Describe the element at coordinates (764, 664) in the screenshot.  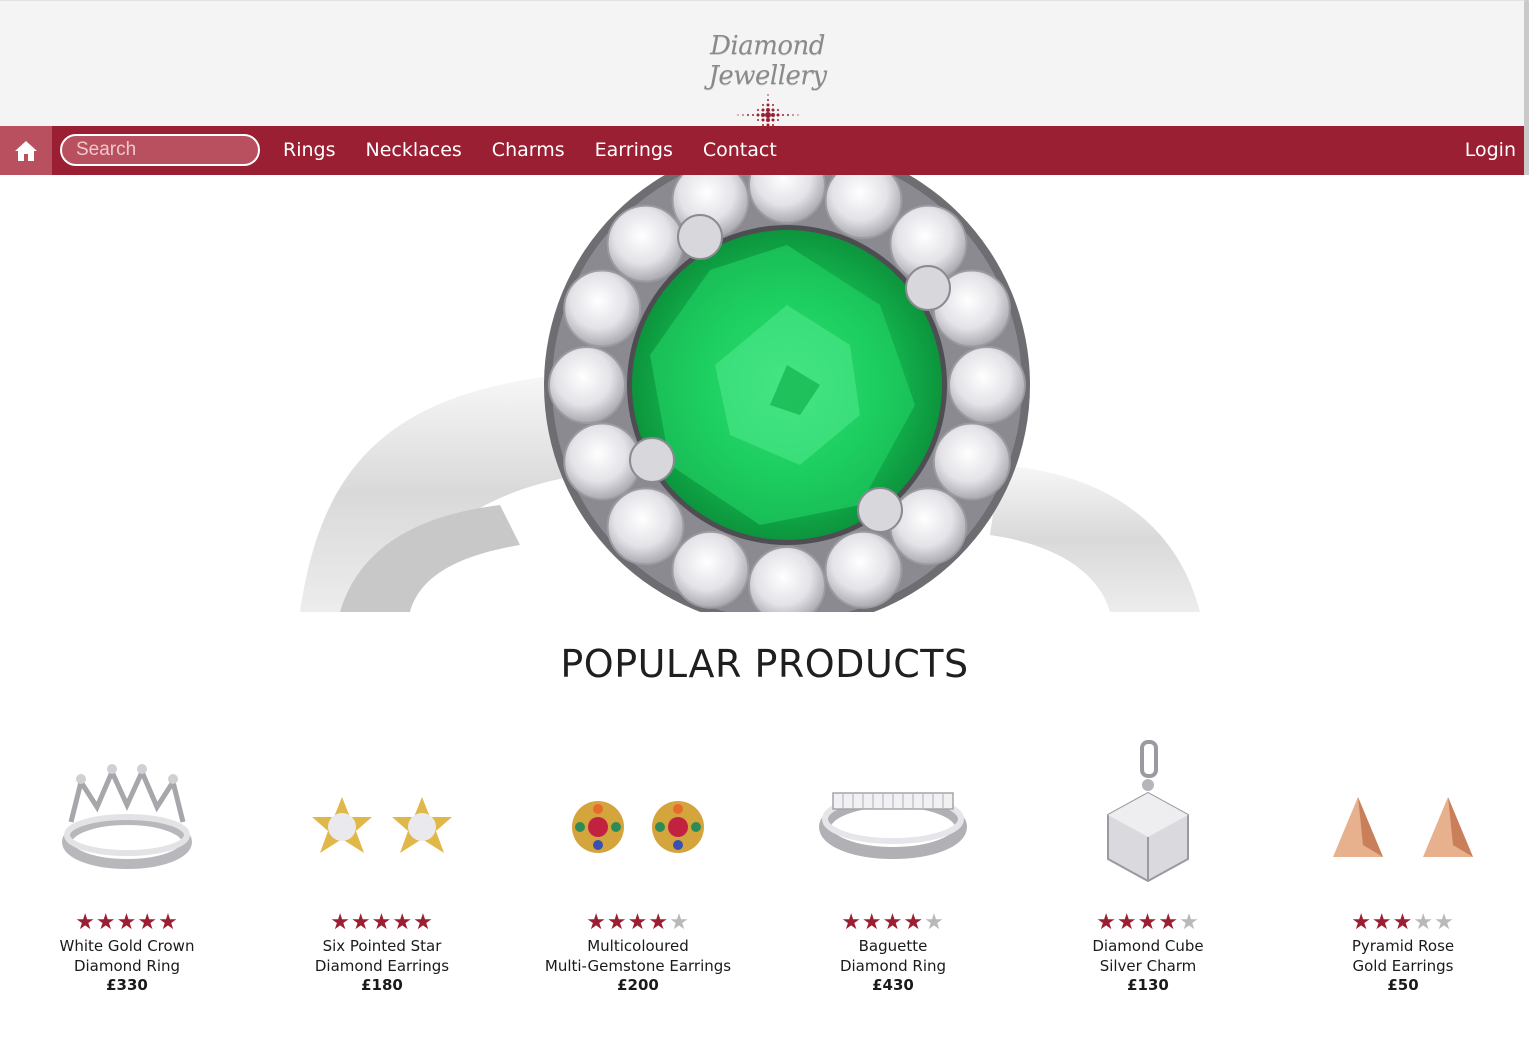
I see `section-title: POPULAR PRODUCTS` at that location.